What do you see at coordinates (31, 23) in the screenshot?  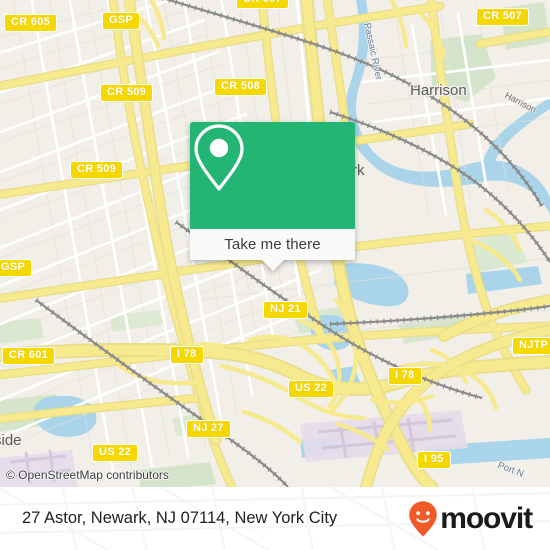 I see `road-shield: CR 605` at bounding box center [31, 23].